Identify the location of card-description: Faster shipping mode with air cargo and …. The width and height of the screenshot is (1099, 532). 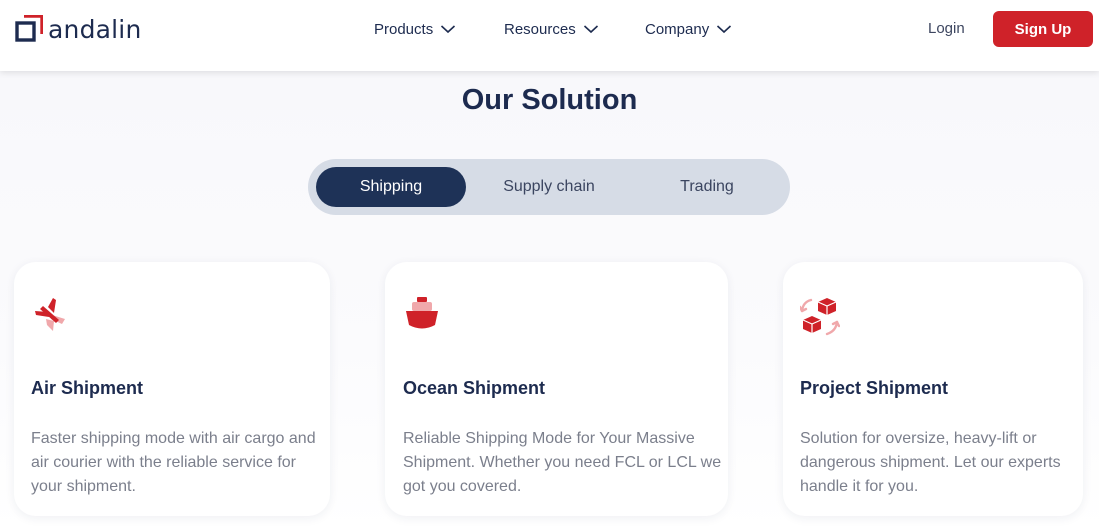
(173, 462).